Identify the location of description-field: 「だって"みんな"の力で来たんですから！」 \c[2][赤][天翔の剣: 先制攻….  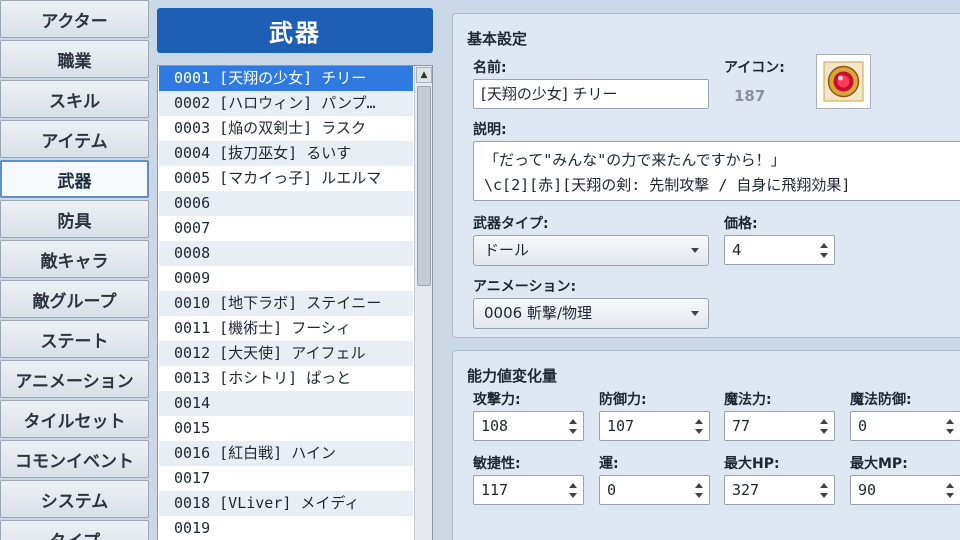
(716, 171).